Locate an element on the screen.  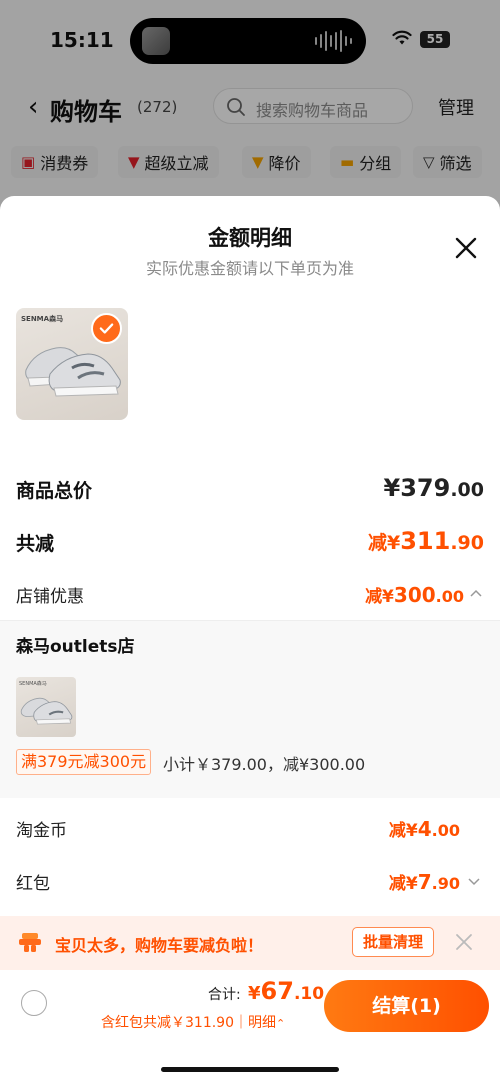
store-discount-label: 店铺优惠 is located at coordinates (50, 597).